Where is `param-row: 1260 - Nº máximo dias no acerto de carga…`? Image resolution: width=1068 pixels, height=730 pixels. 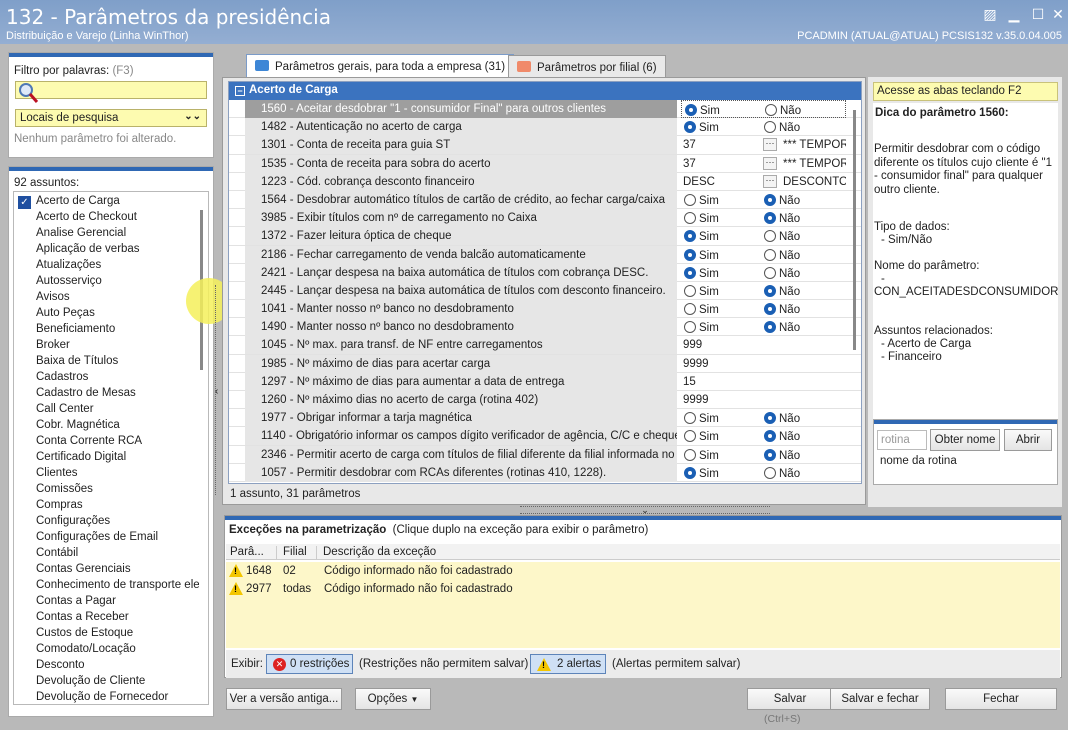
param-row: 1260 - Nº máximo dias no acerto de carga… is located at coordinates (545, 400).